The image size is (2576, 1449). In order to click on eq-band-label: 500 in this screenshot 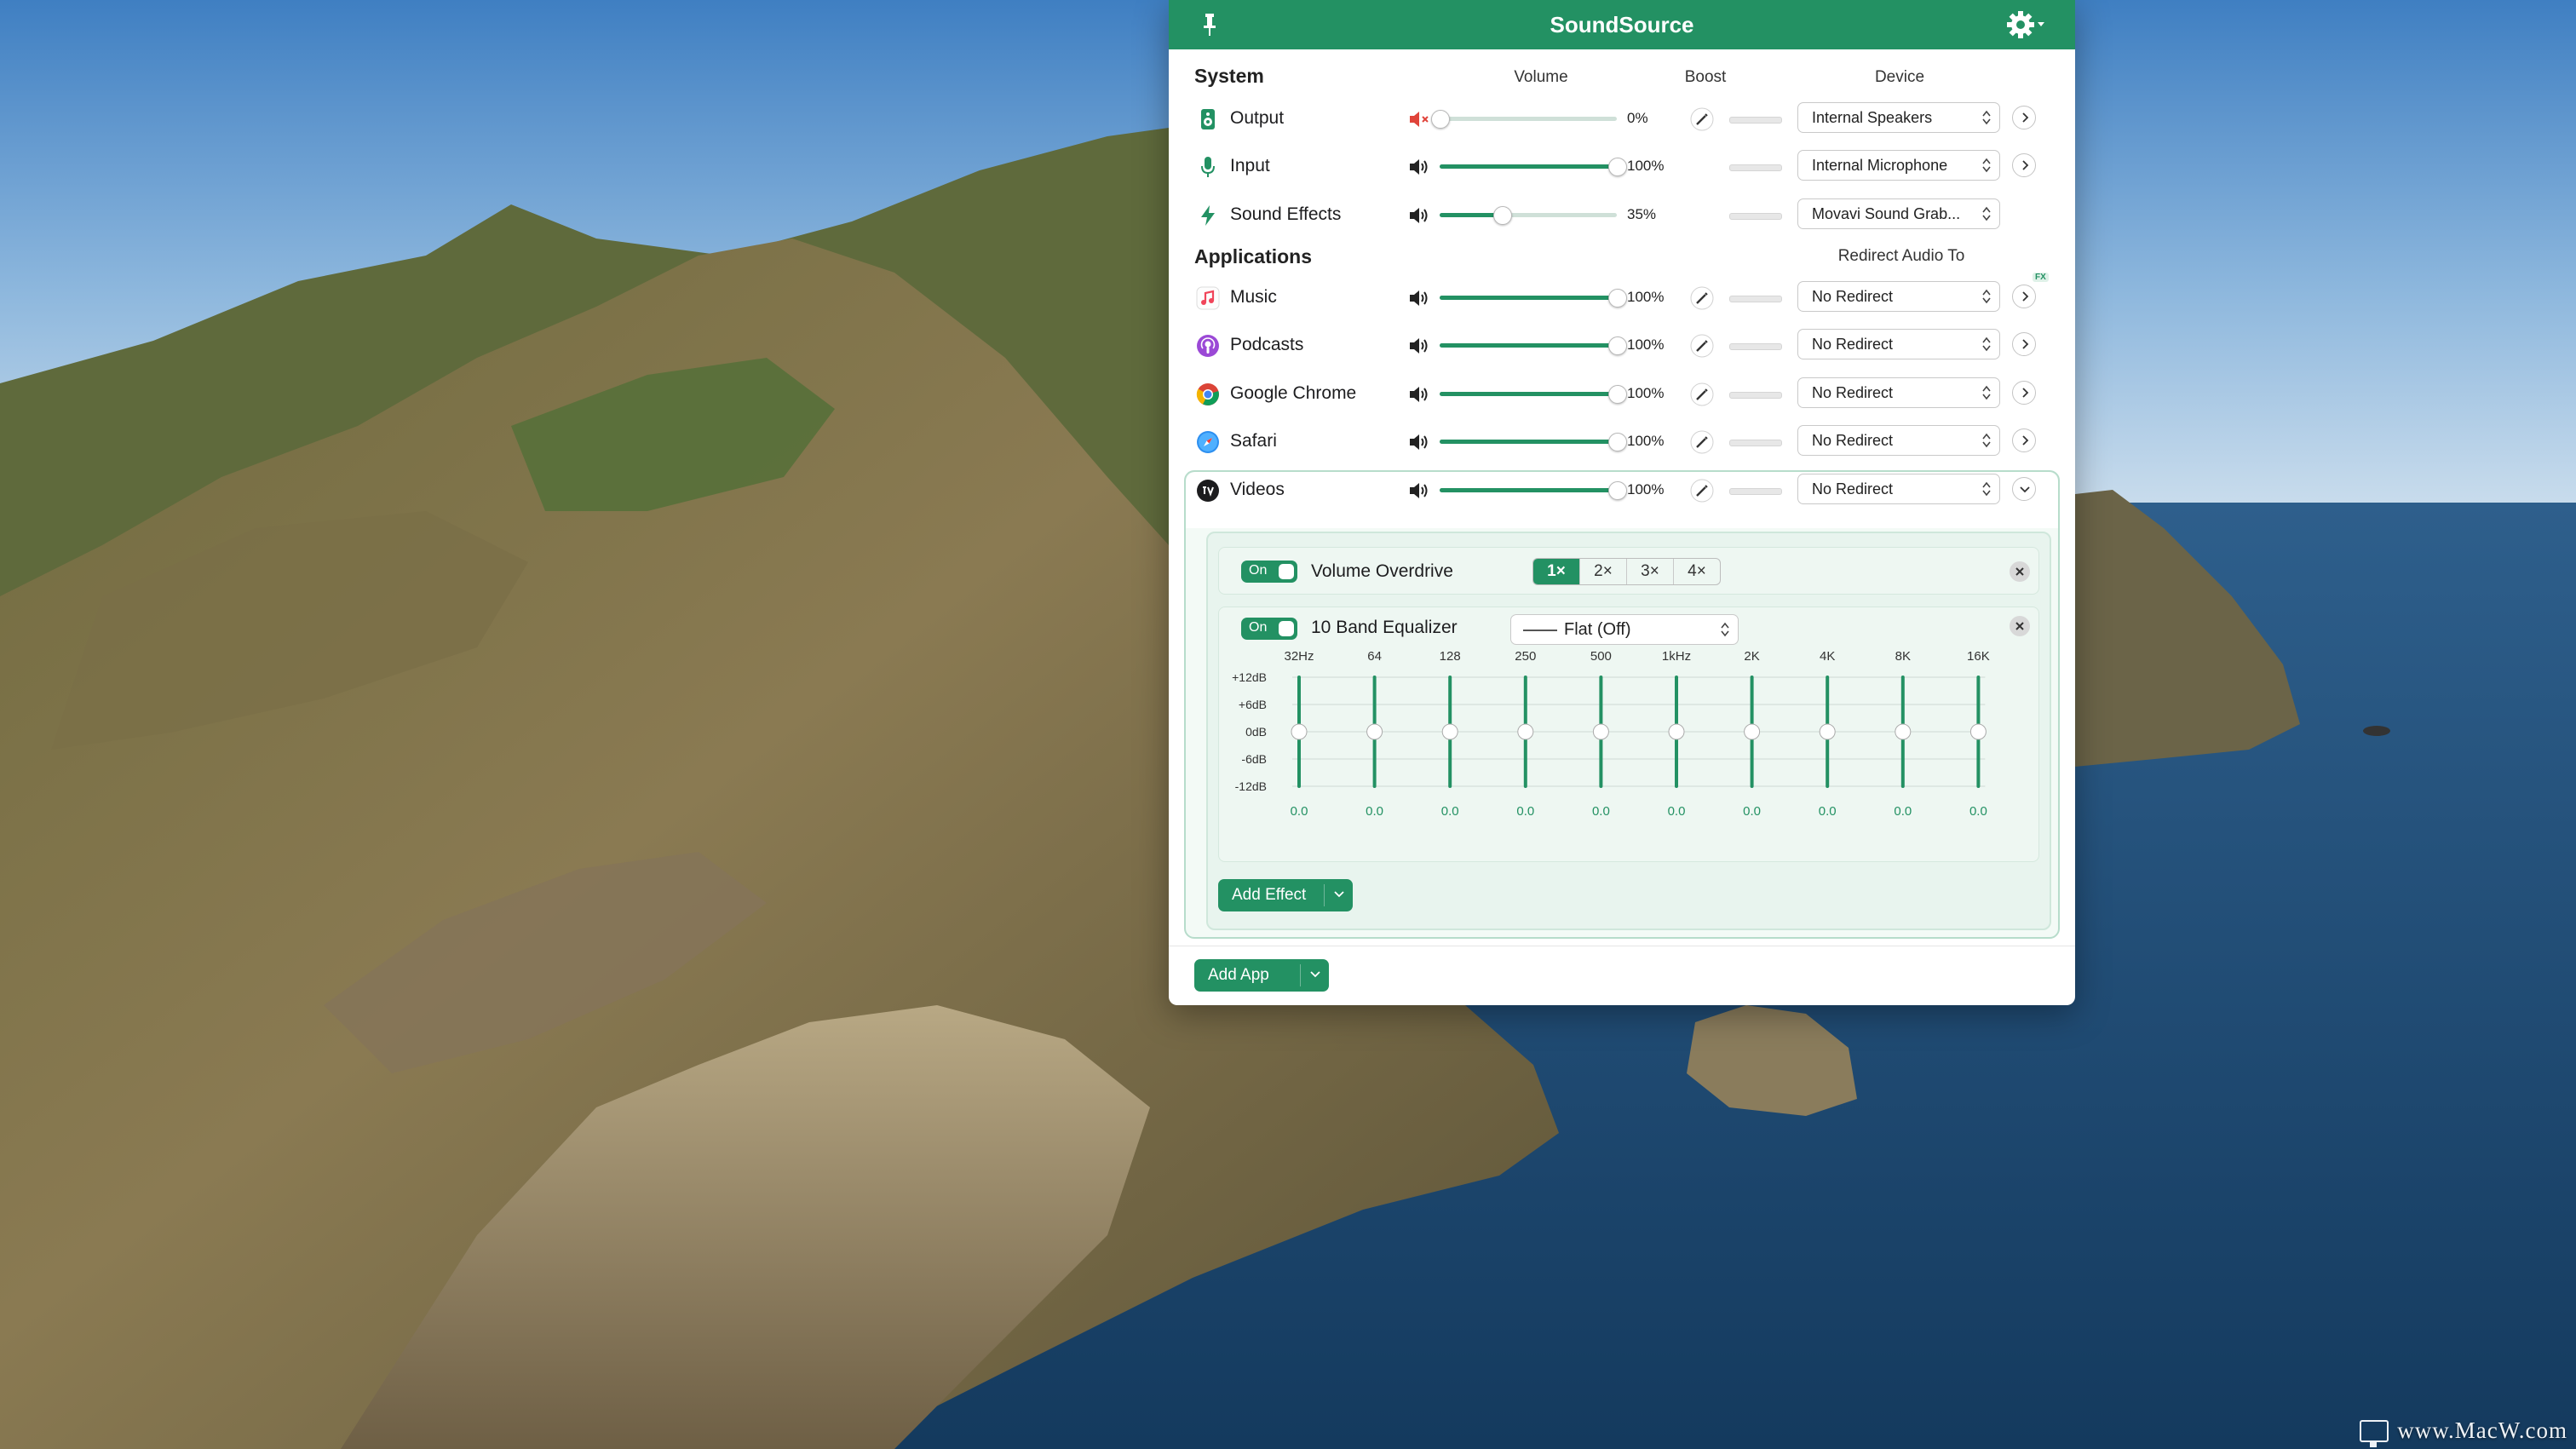, I will do `click(1601, 657)`.